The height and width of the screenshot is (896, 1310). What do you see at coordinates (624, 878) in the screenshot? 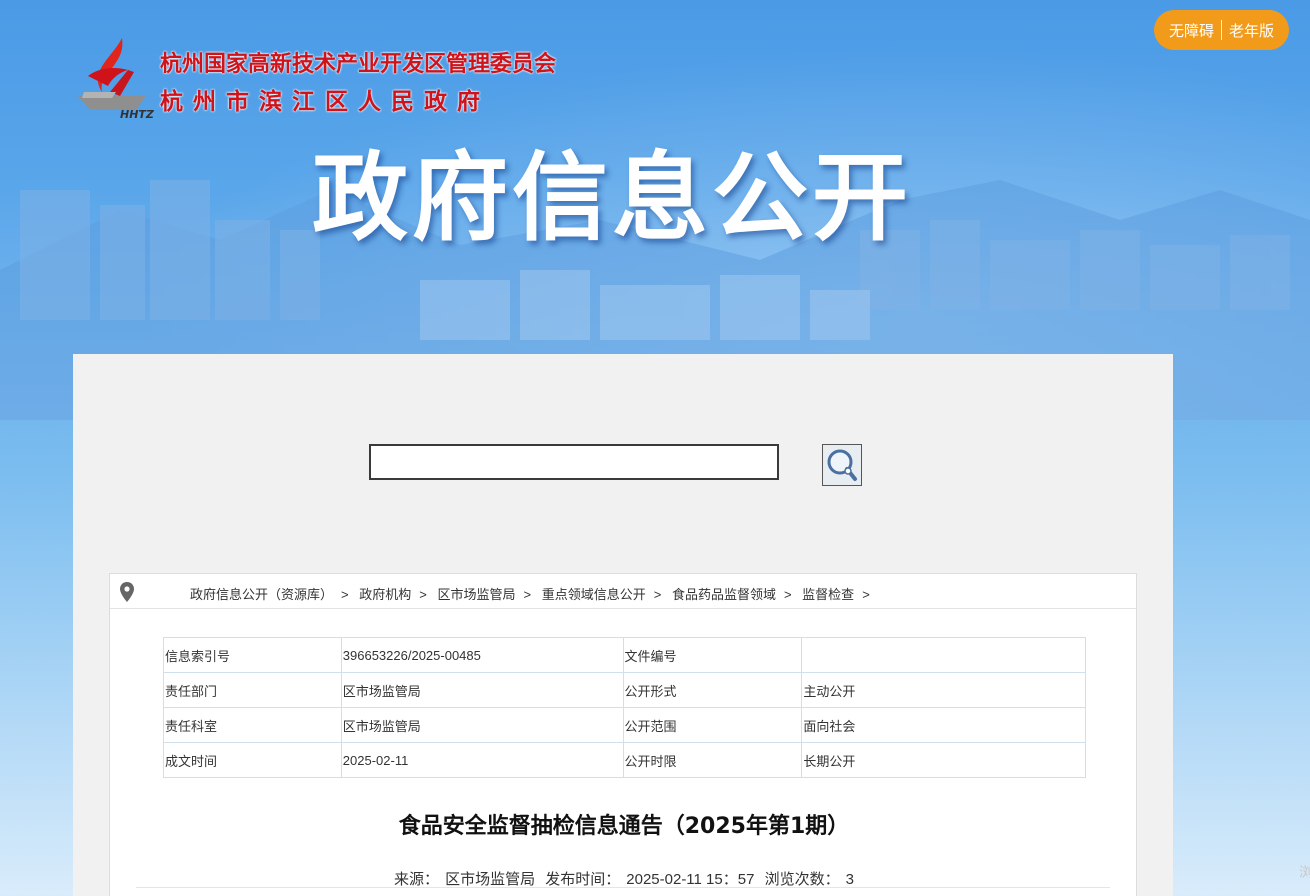
I see `document-info-line: 来源： 区市场监管局 发布时间： 2025-02-11 15：57 浏览次数： 3` at bounding box center [624, 878].